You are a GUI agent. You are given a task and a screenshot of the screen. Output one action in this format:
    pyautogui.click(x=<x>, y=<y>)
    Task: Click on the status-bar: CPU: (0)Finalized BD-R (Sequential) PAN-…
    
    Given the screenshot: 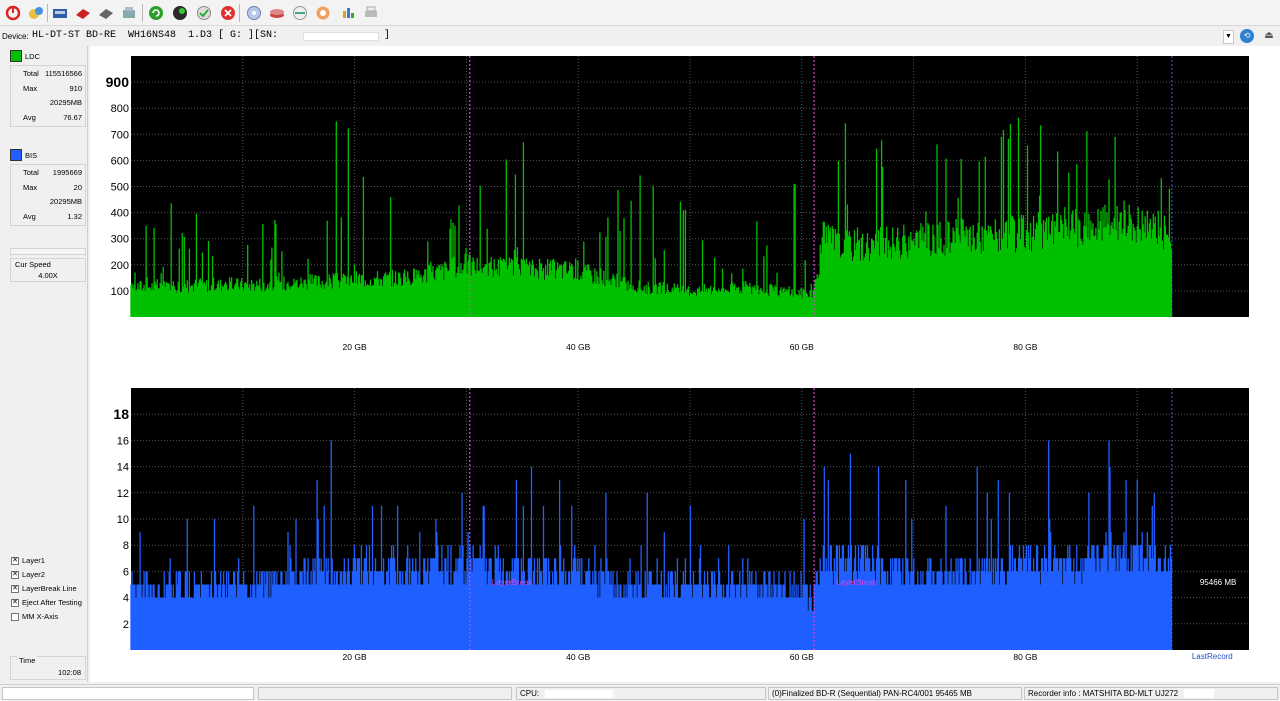 What is the action you would take?
    pyautogui.click(x=640, y=692)
    